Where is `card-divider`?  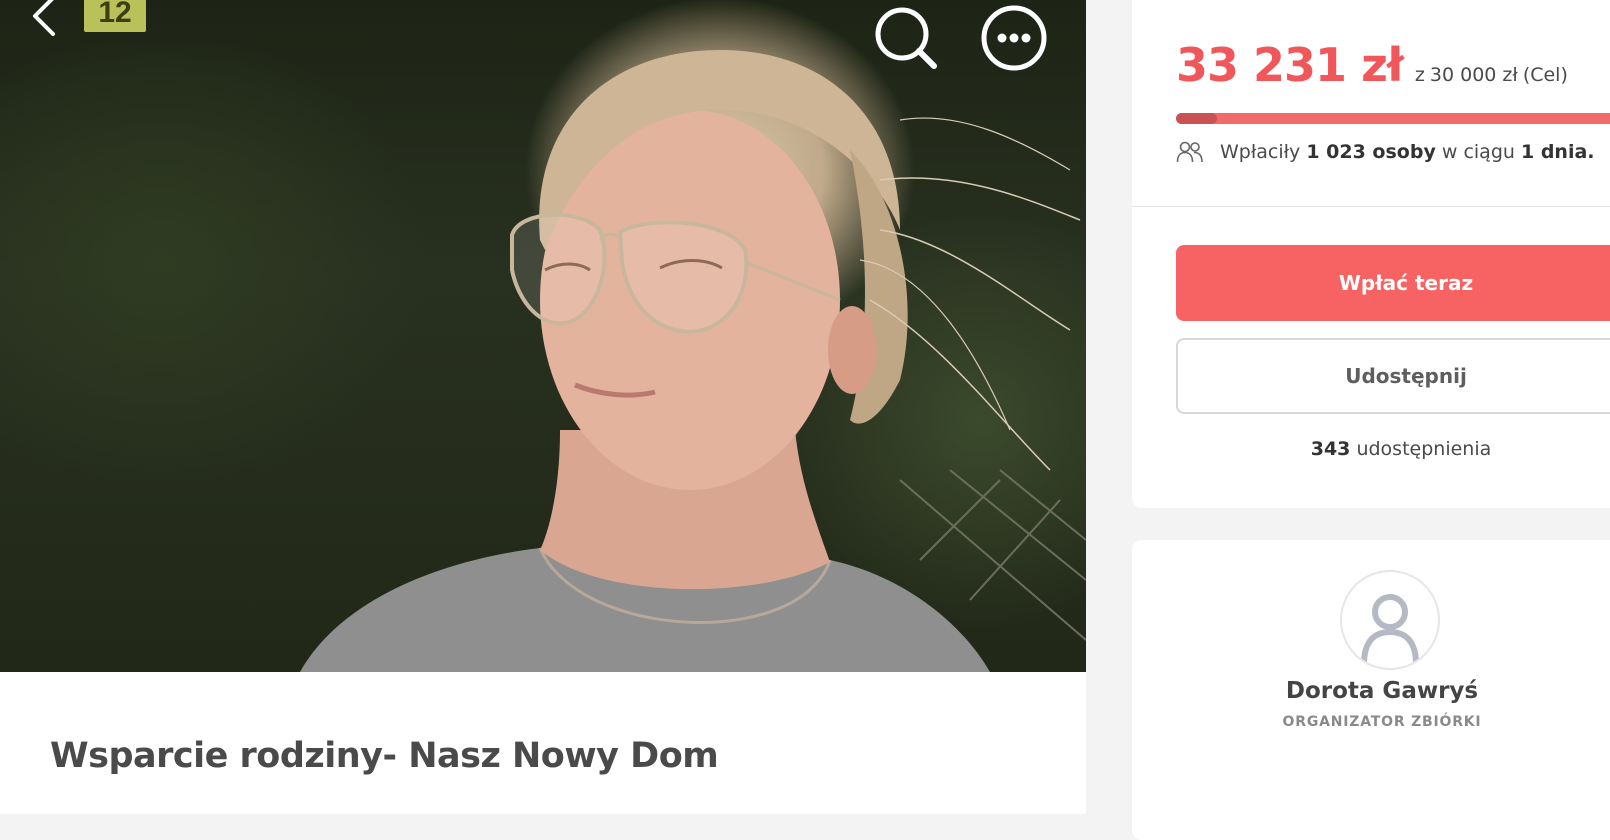 card-divider is located at coordinates (1371, 206).